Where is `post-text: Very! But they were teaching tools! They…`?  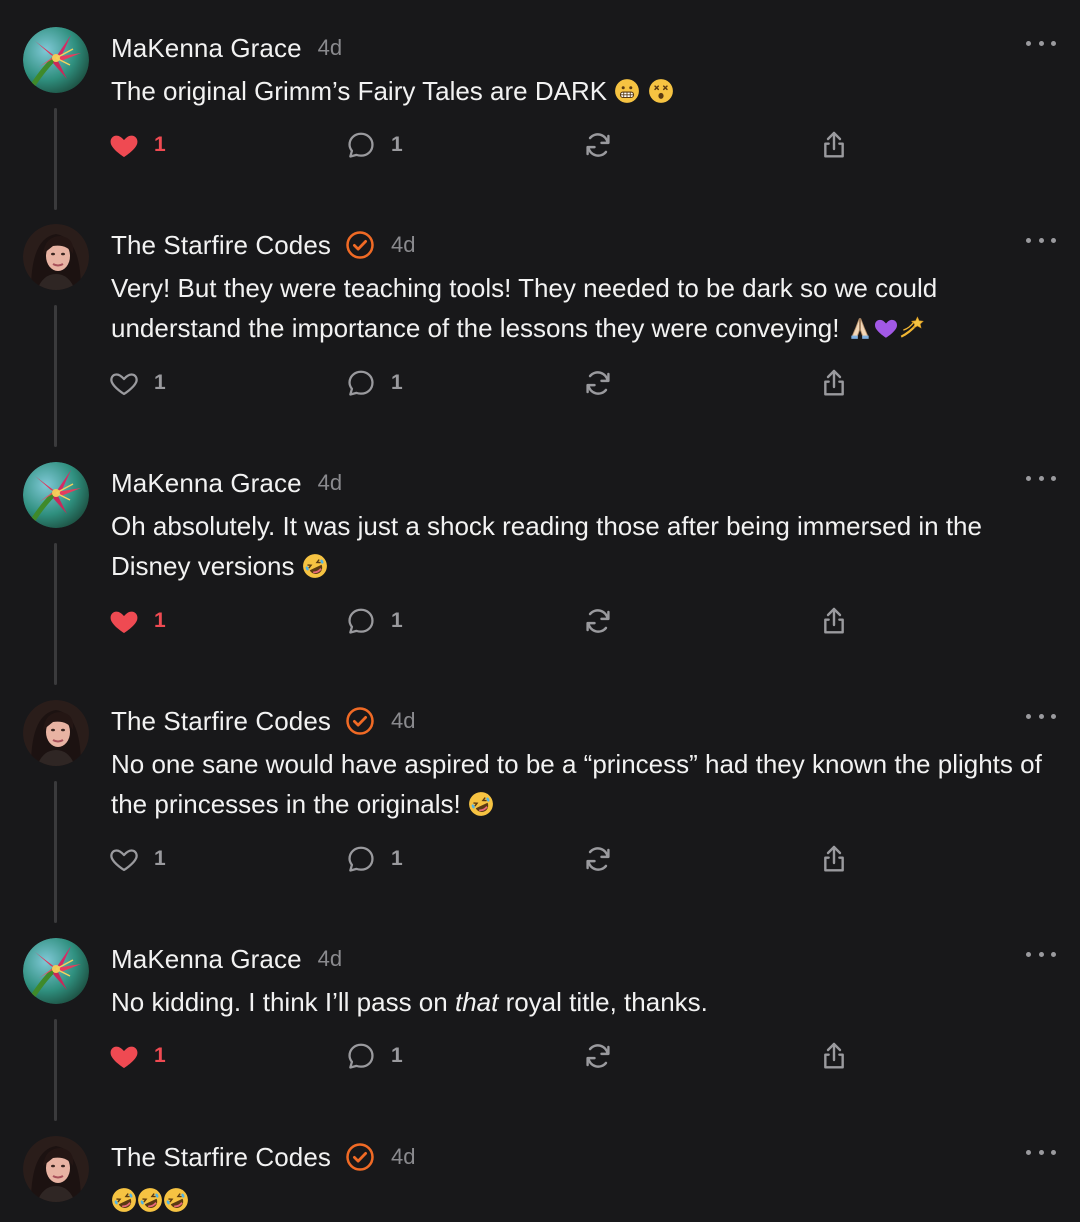
post-text: Very! But they were teaching tools! They… is located at coordinates (581, 308).